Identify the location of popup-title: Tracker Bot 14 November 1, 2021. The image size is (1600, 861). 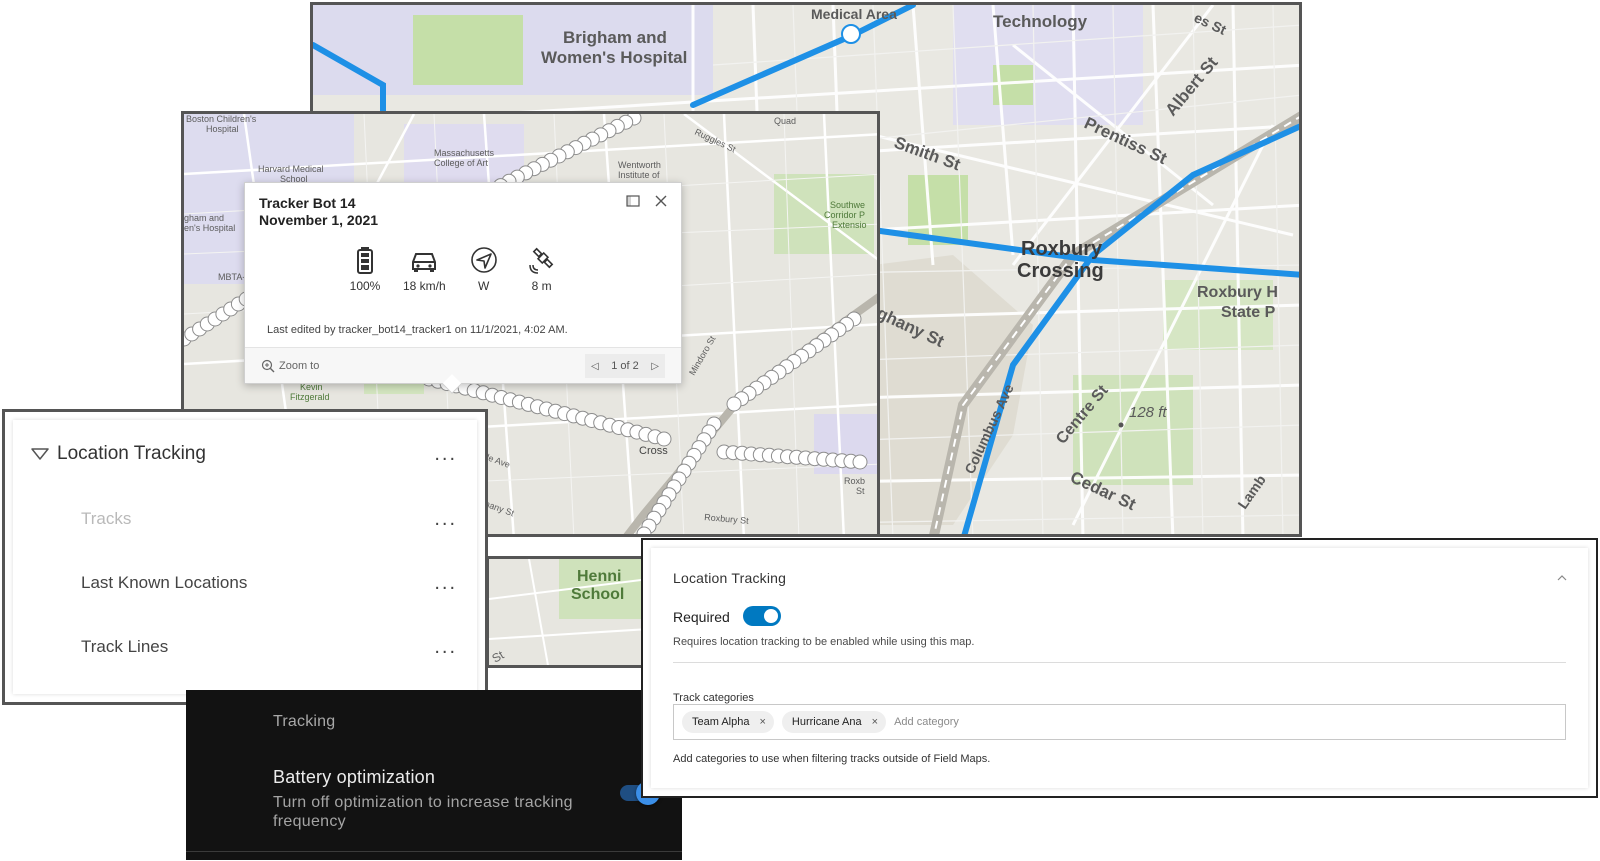
(318, 212).